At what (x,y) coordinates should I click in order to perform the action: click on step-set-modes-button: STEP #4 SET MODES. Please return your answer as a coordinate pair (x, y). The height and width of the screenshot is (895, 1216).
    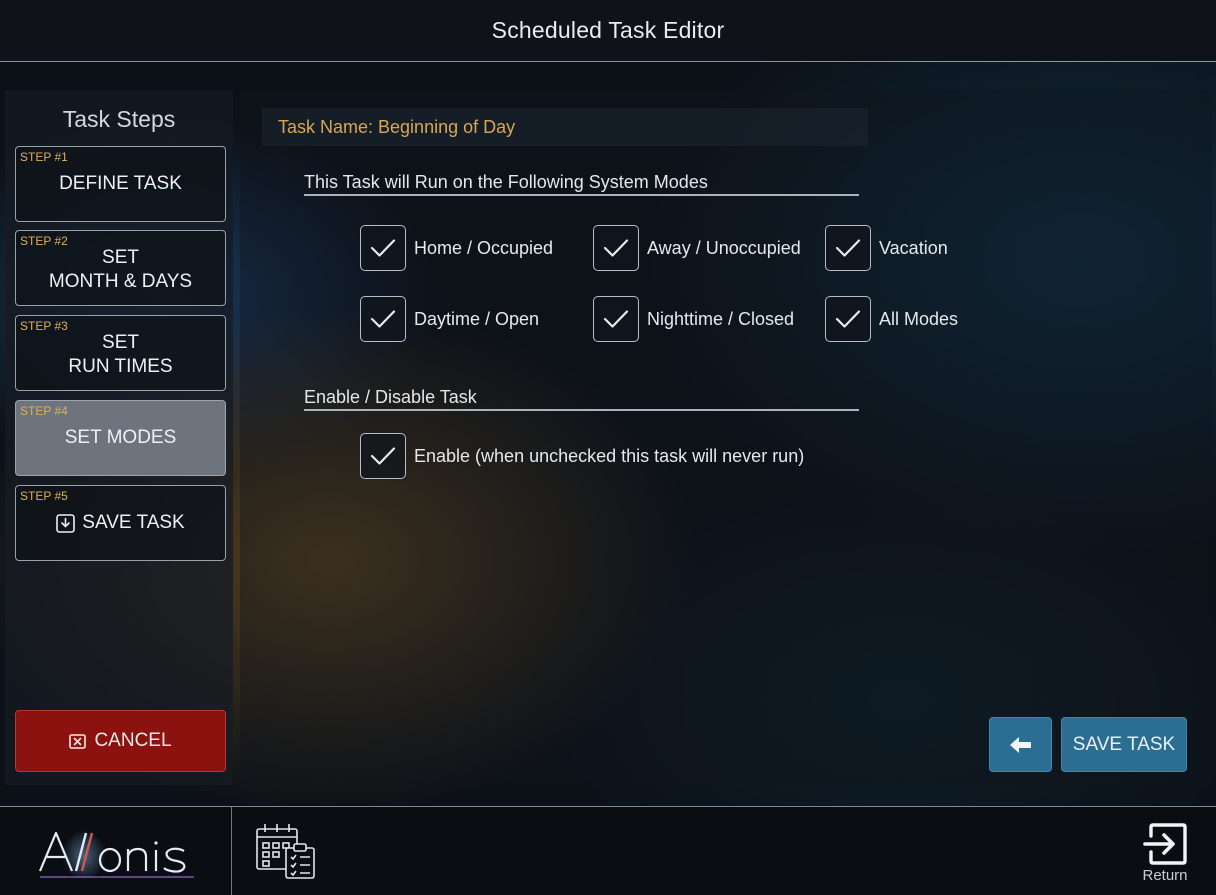
    Looking at the image, I should click on (120, 438).